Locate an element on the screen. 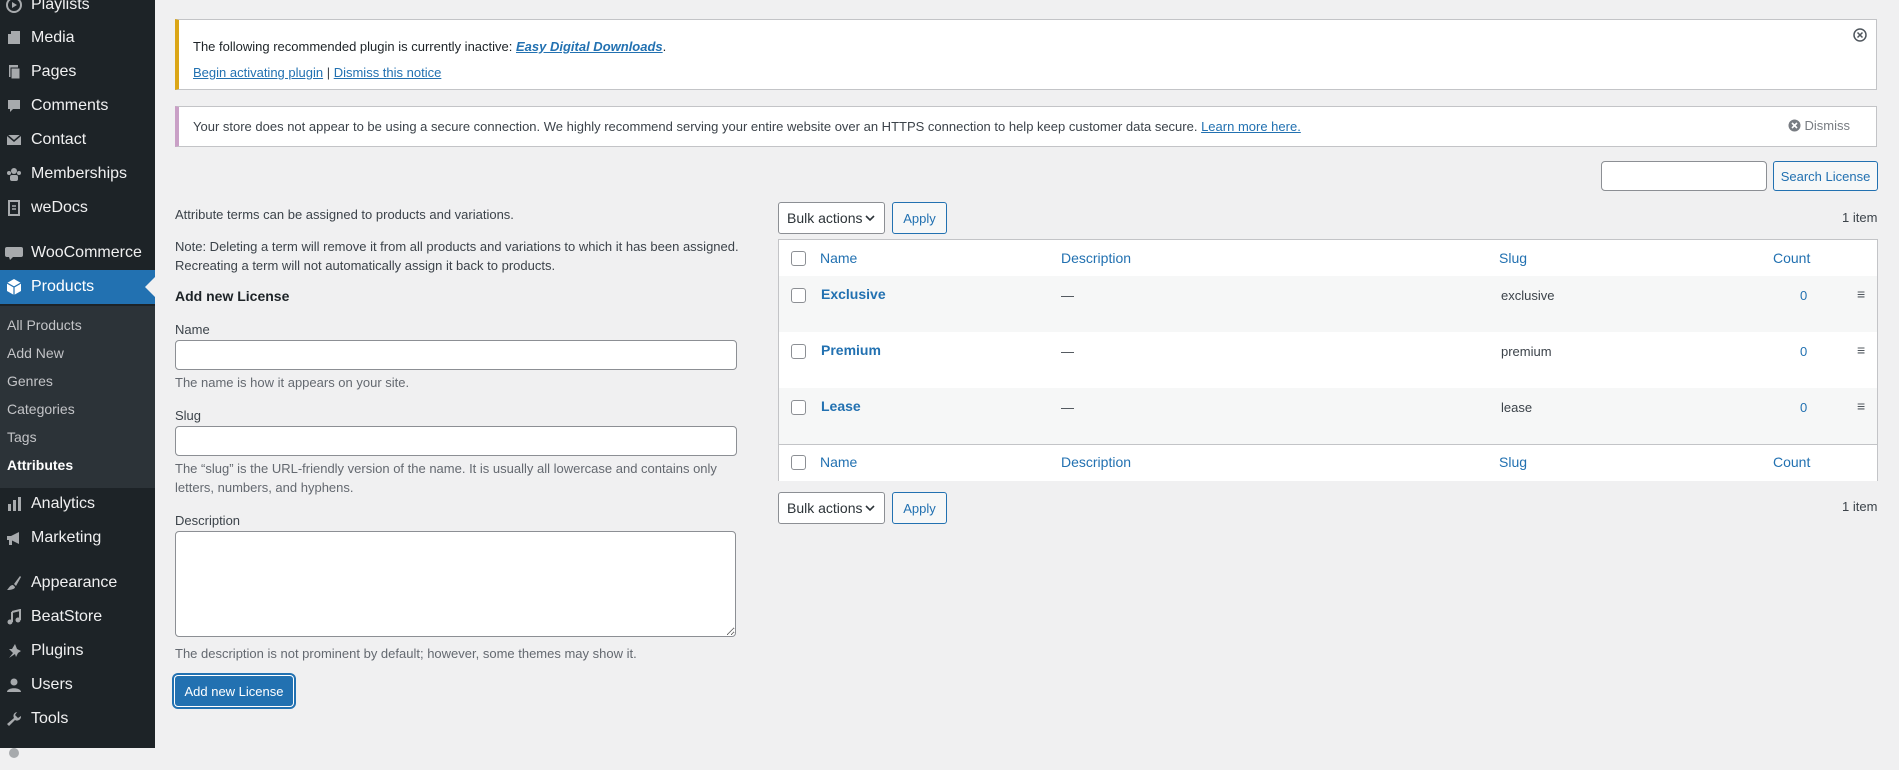 The width and height of the screenshot is (1899, 770). wrench-icon is located at coordinates (14, 719).